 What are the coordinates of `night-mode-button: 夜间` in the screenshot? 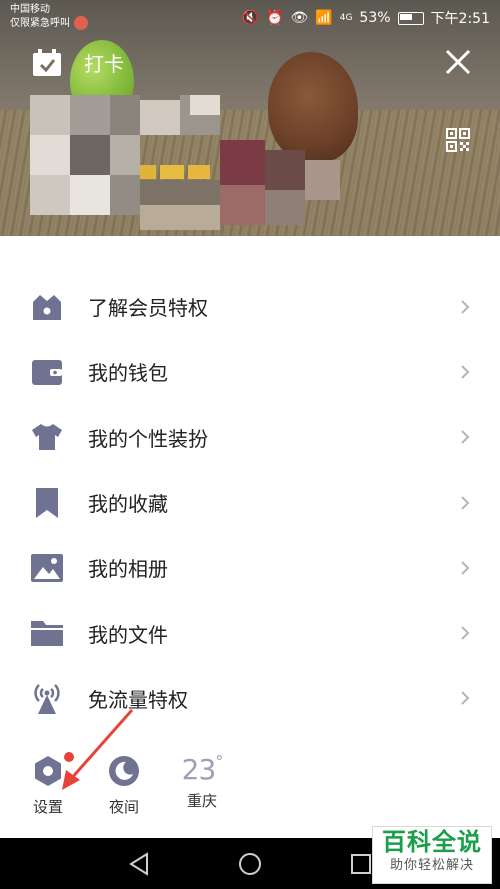 It's located at (124, 785).